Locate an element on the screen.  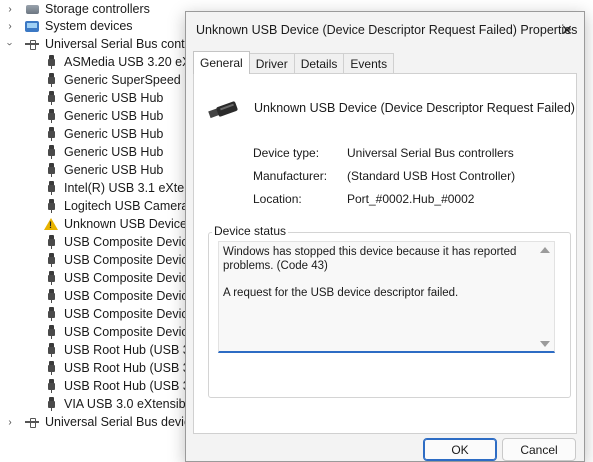
storage-controller-icon is located at coordinates (32, 9).